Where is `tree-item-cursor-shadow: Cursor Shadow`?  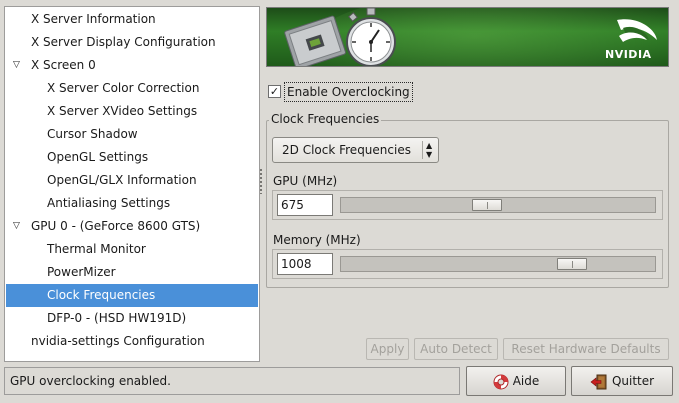
tree-item-cursor-shadow: Cursor Shadow is located at coordinates (132, 134).